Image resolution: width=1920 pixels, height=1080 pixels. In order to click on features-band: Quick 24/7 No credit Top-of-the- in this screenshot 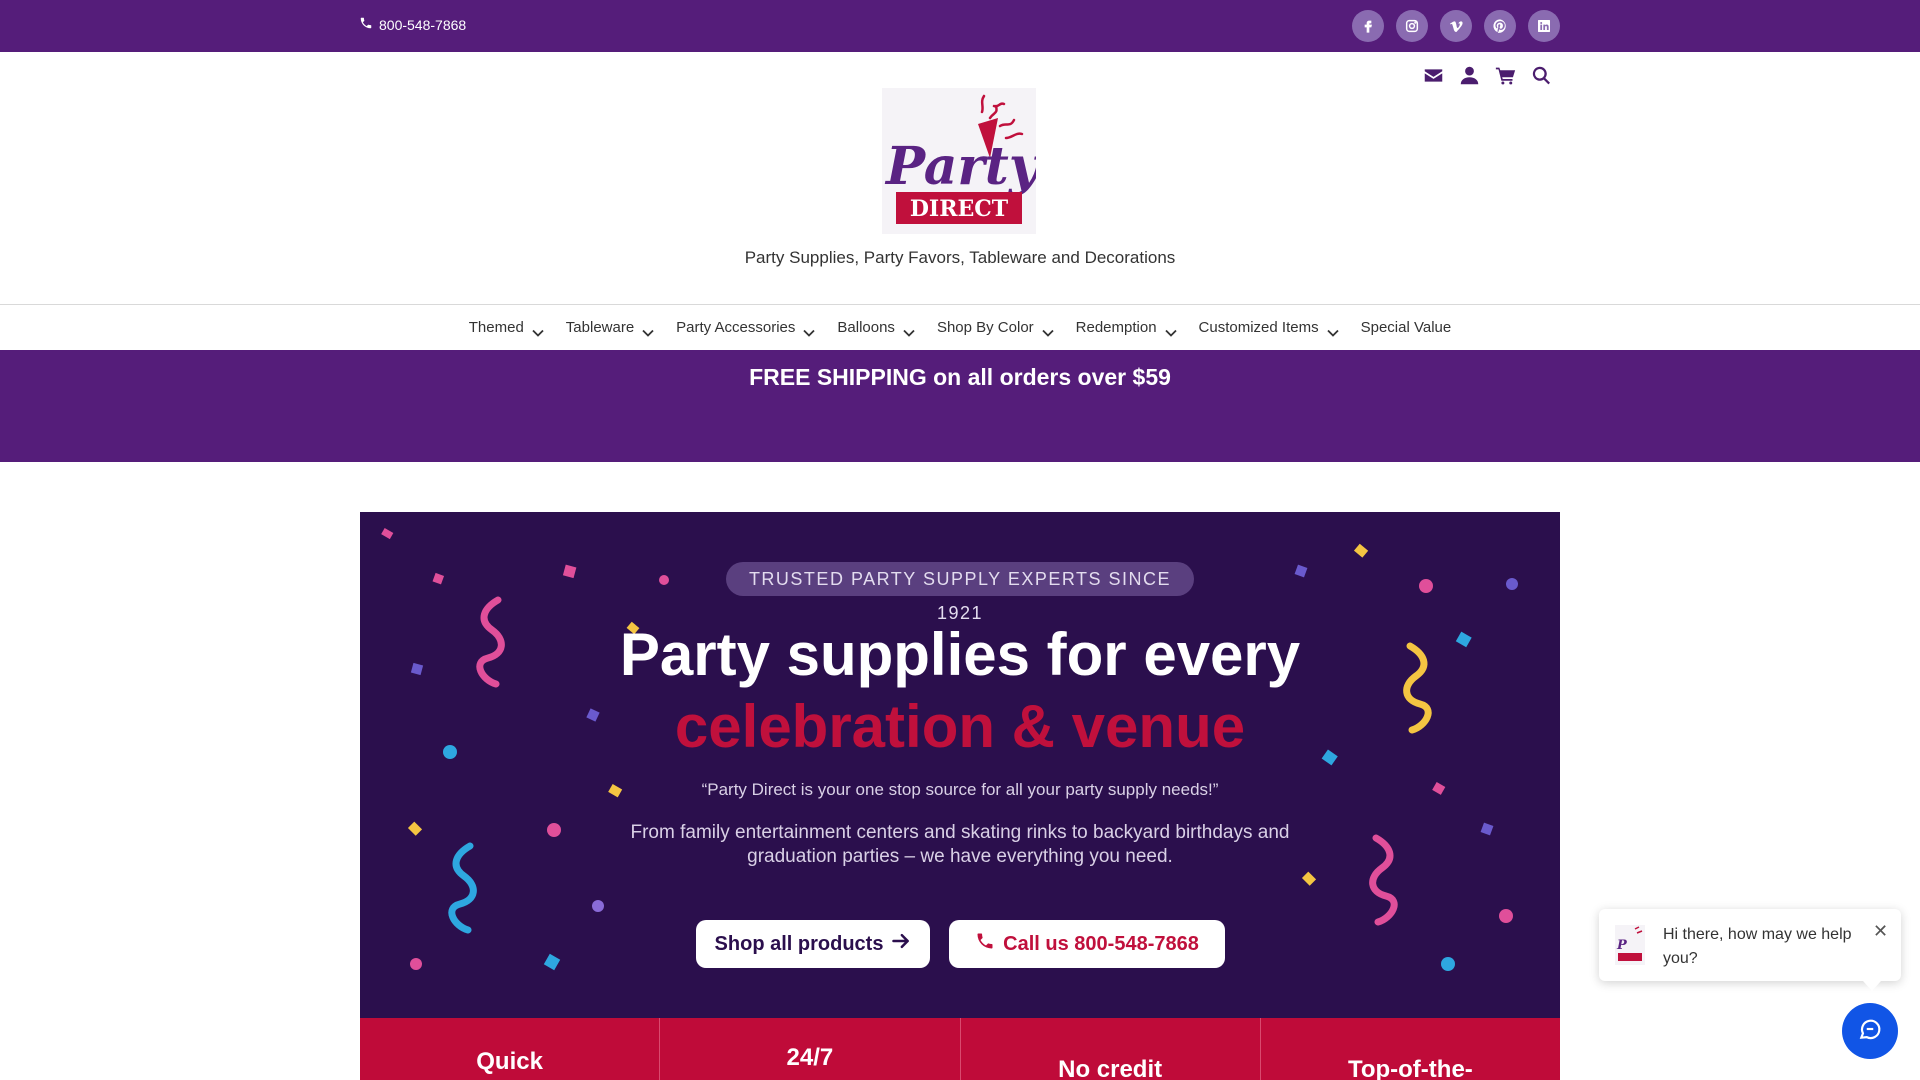, I will do `click(960, 1049)`.